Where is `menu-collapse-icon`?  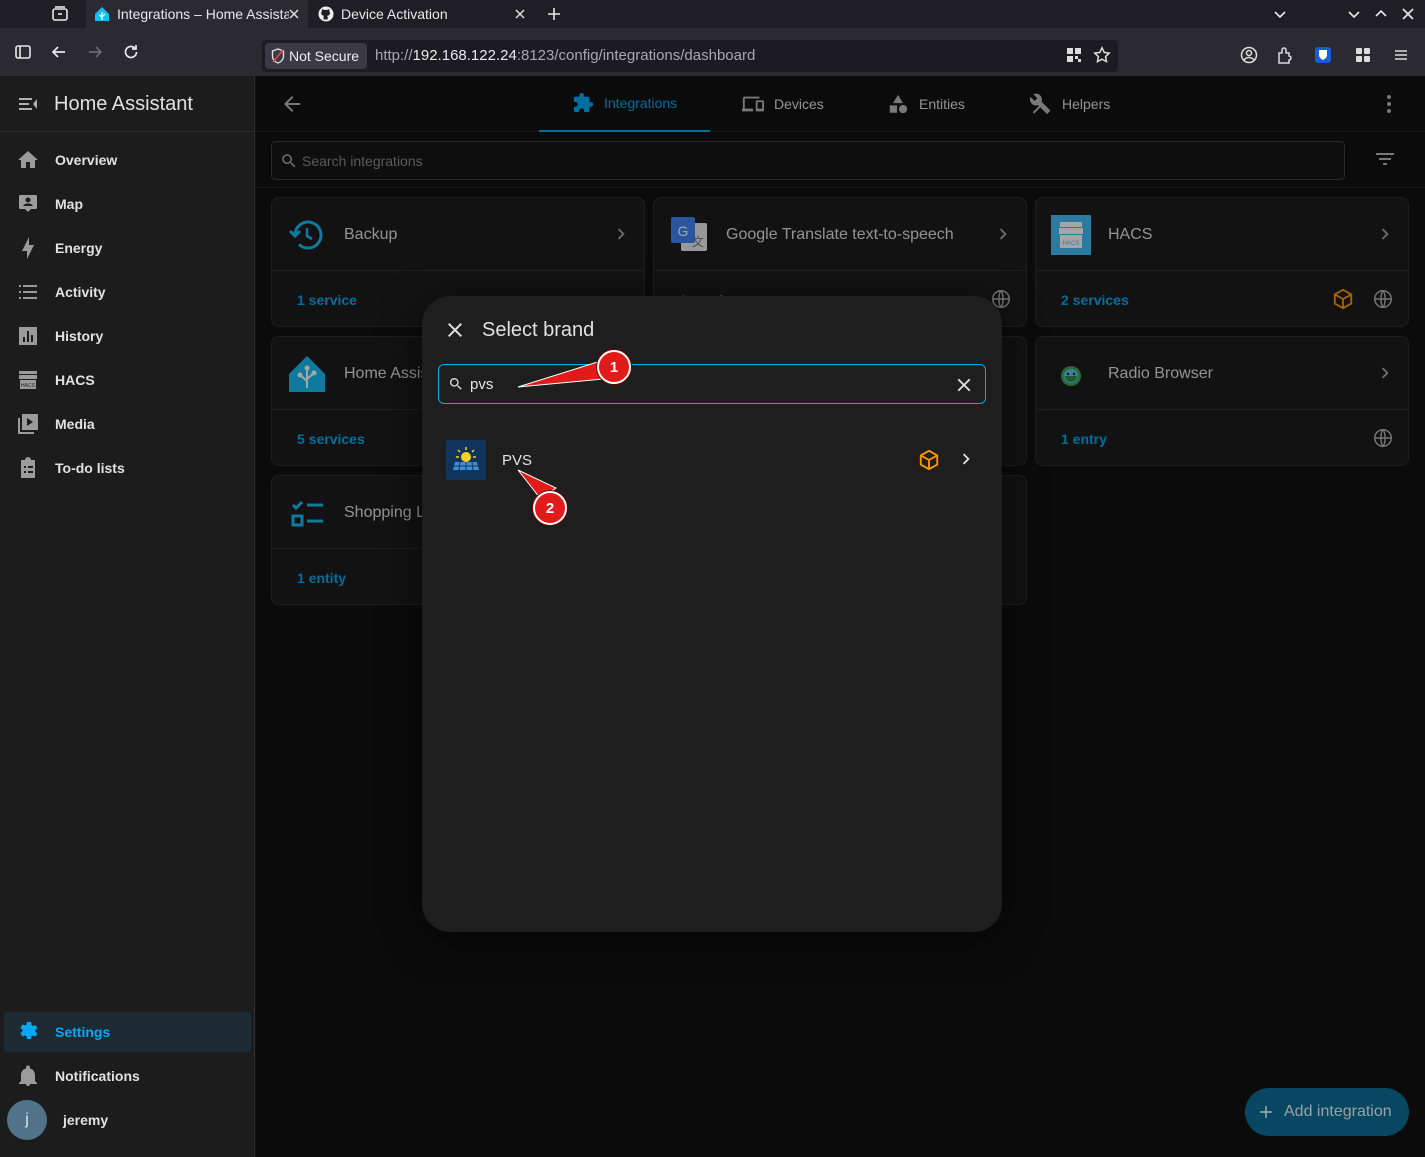
menu-collapse-icon is located at coordinates (28, 104).